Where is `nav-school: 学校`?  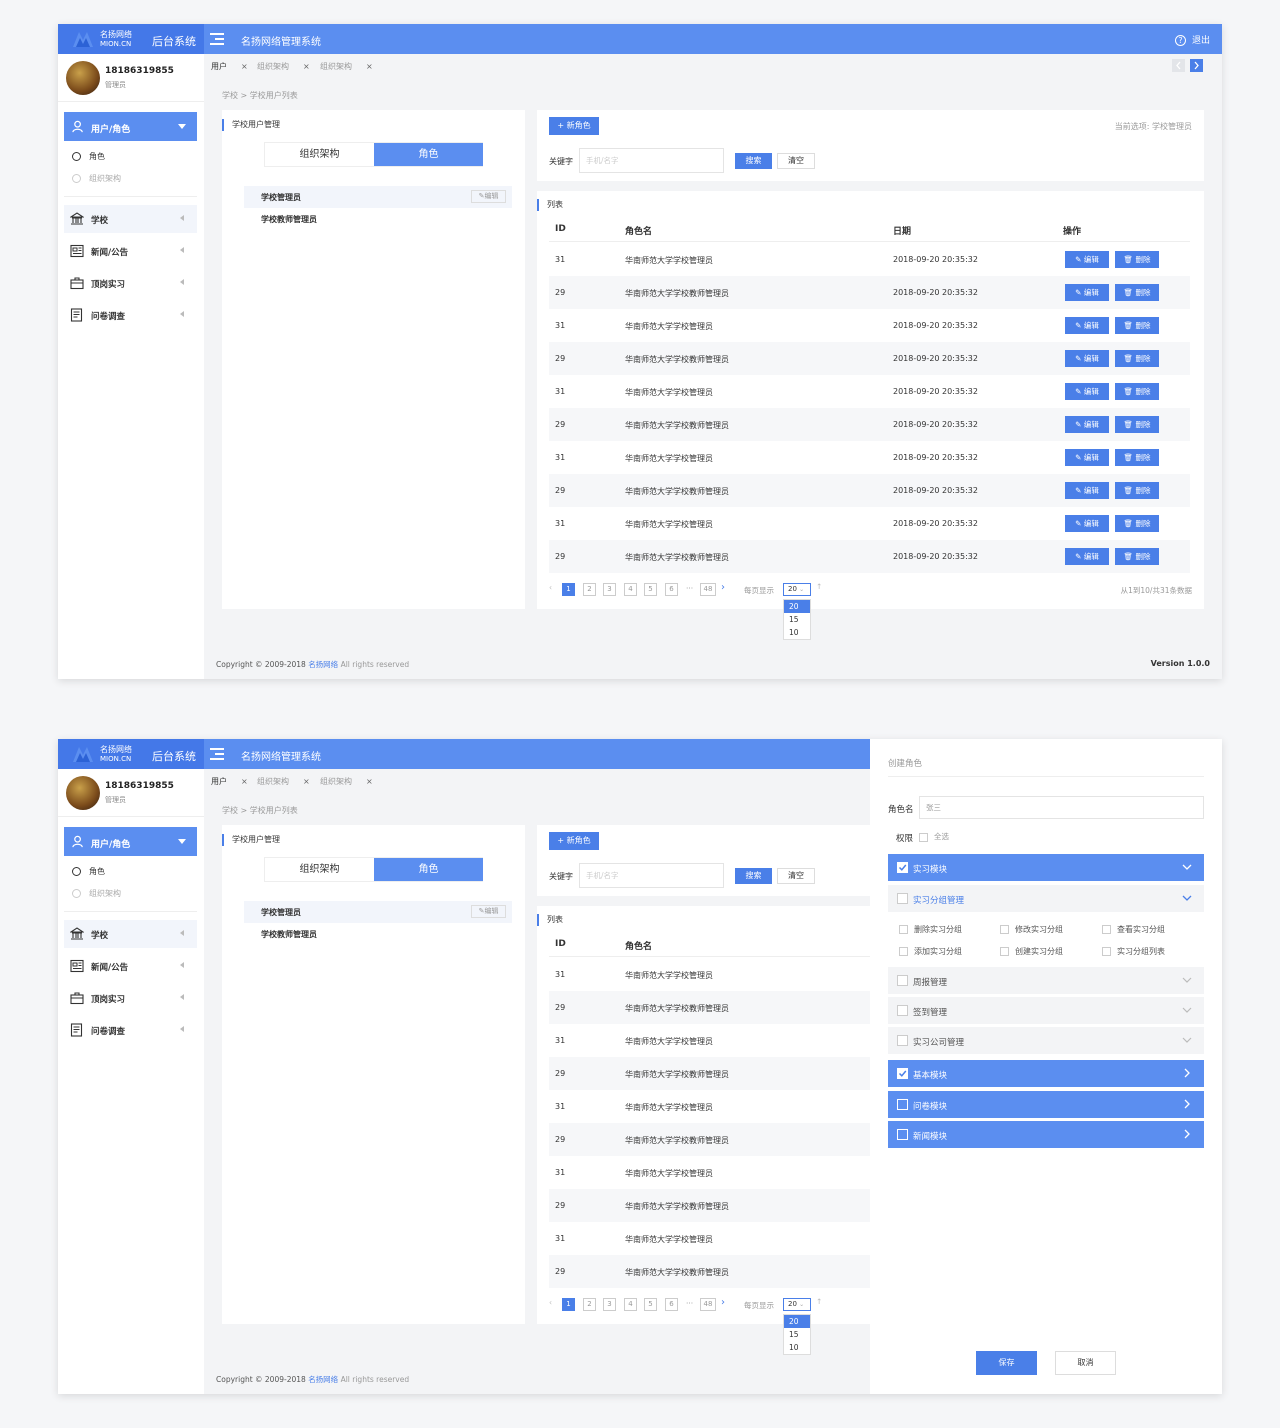 nav-school: 学校 is located at coordinates (130, 934).